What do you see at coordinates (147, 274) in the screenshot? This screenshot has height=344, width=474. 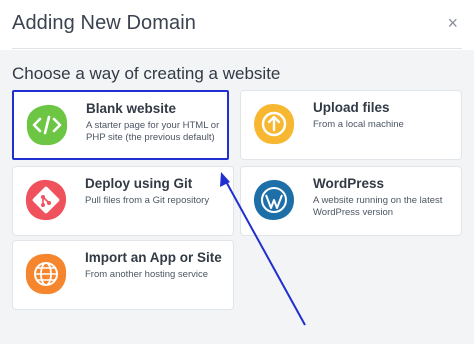 I see `option-description: From another hosting service` at bounding box center [147, 274].